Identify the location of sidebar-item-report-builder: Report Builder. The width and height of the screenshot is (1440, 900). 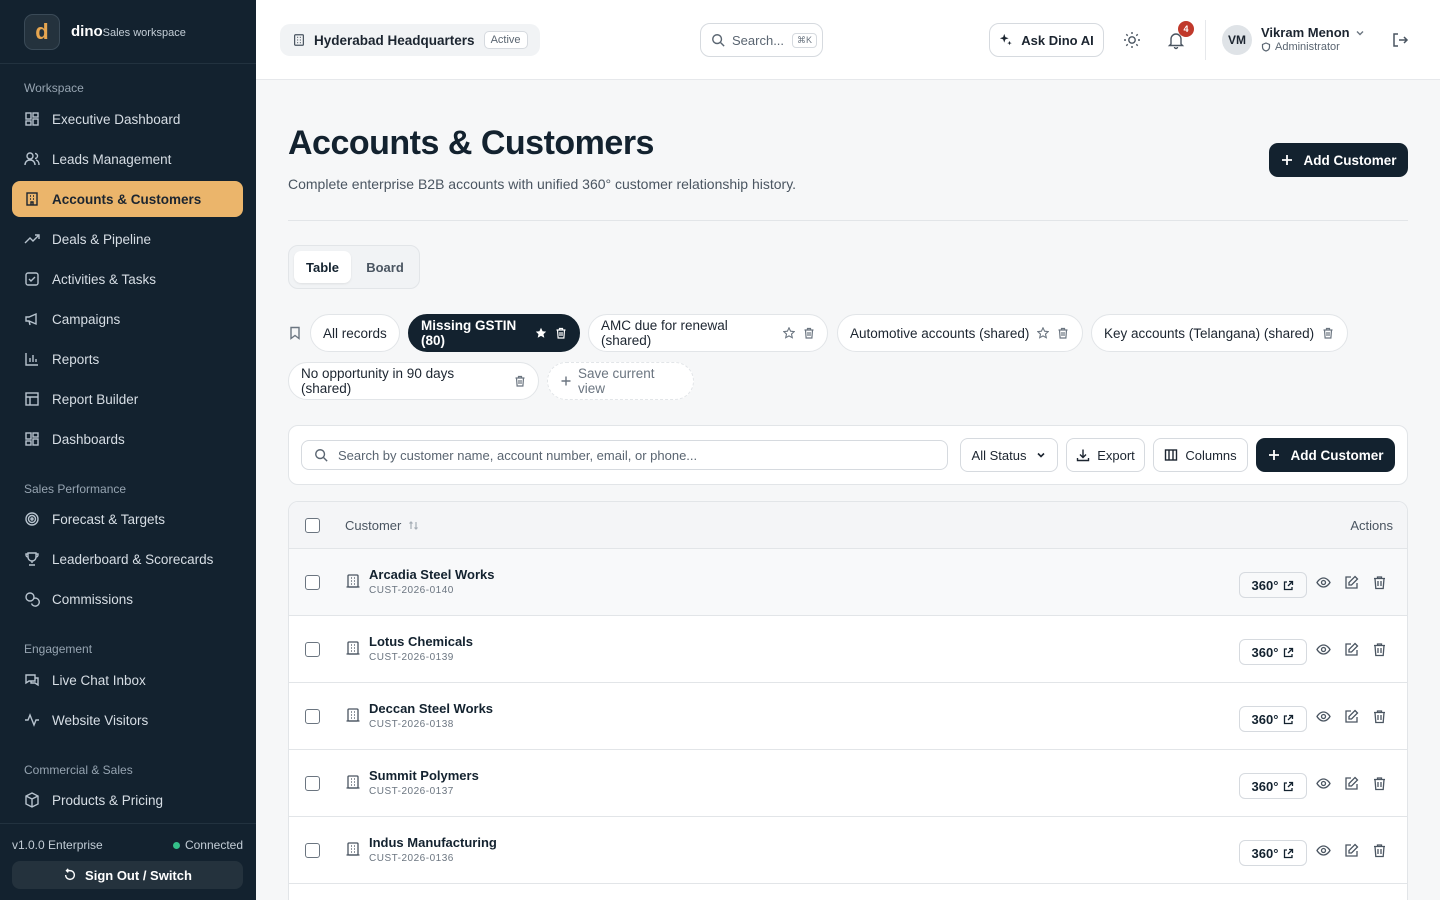
(127, 399).